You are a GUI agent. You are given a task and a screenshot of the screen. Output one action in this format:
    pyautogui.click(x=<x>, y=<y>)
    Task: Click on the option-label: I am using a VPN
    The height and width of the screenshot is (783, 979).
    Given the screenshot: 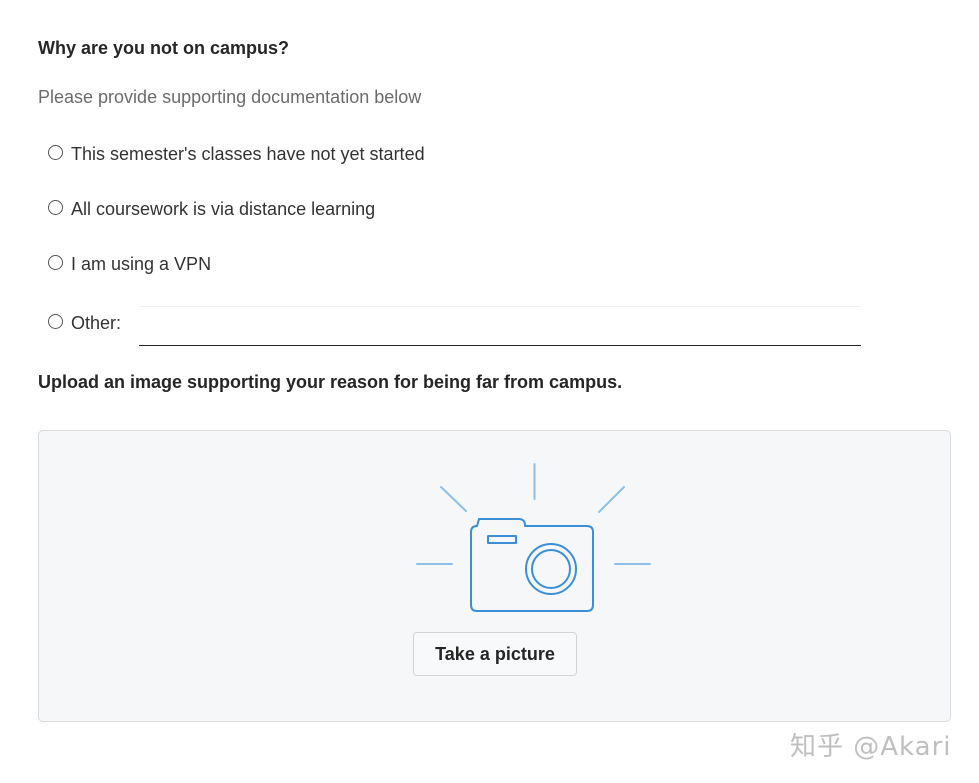 What is the action you would take?
    pyautogui.click(x=141, y=263)
    